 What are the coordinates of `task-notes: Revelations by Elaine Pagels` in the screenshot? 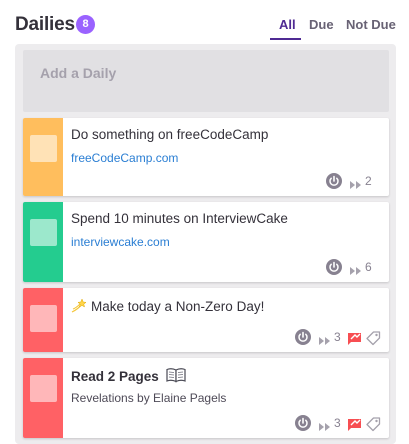 It's located at (149, 398).